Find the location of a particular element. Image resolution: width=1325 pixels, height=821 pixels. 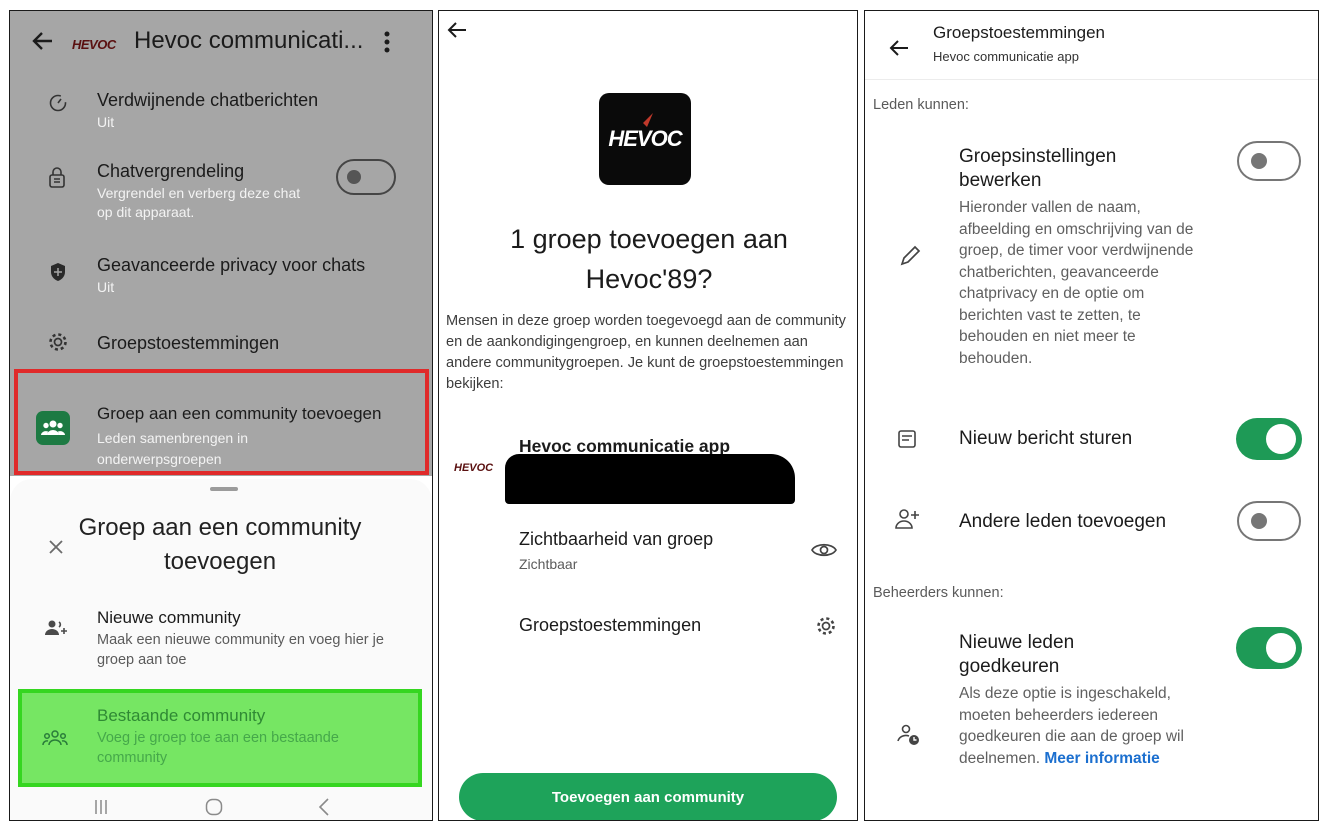

edit-group-settings-toggle is located at coordinates (1269, 161).